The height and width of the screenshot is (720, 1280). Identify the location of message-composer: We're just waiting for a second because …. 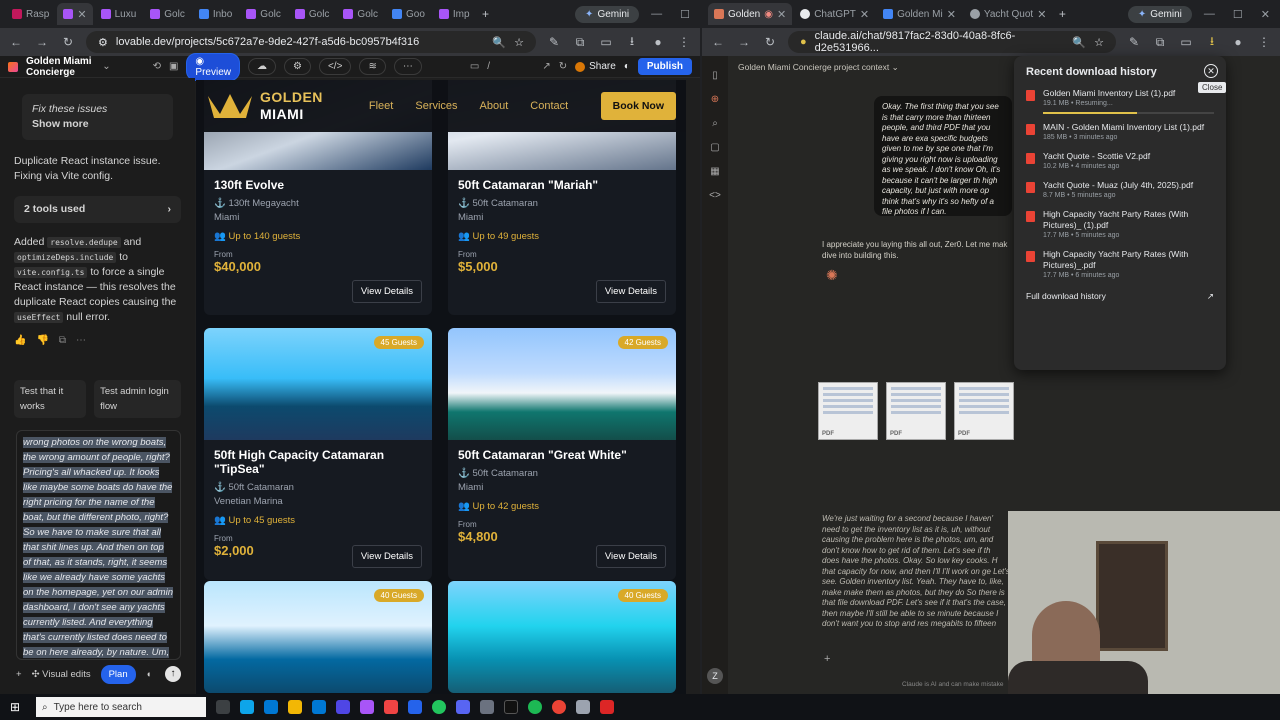
(916, 580).